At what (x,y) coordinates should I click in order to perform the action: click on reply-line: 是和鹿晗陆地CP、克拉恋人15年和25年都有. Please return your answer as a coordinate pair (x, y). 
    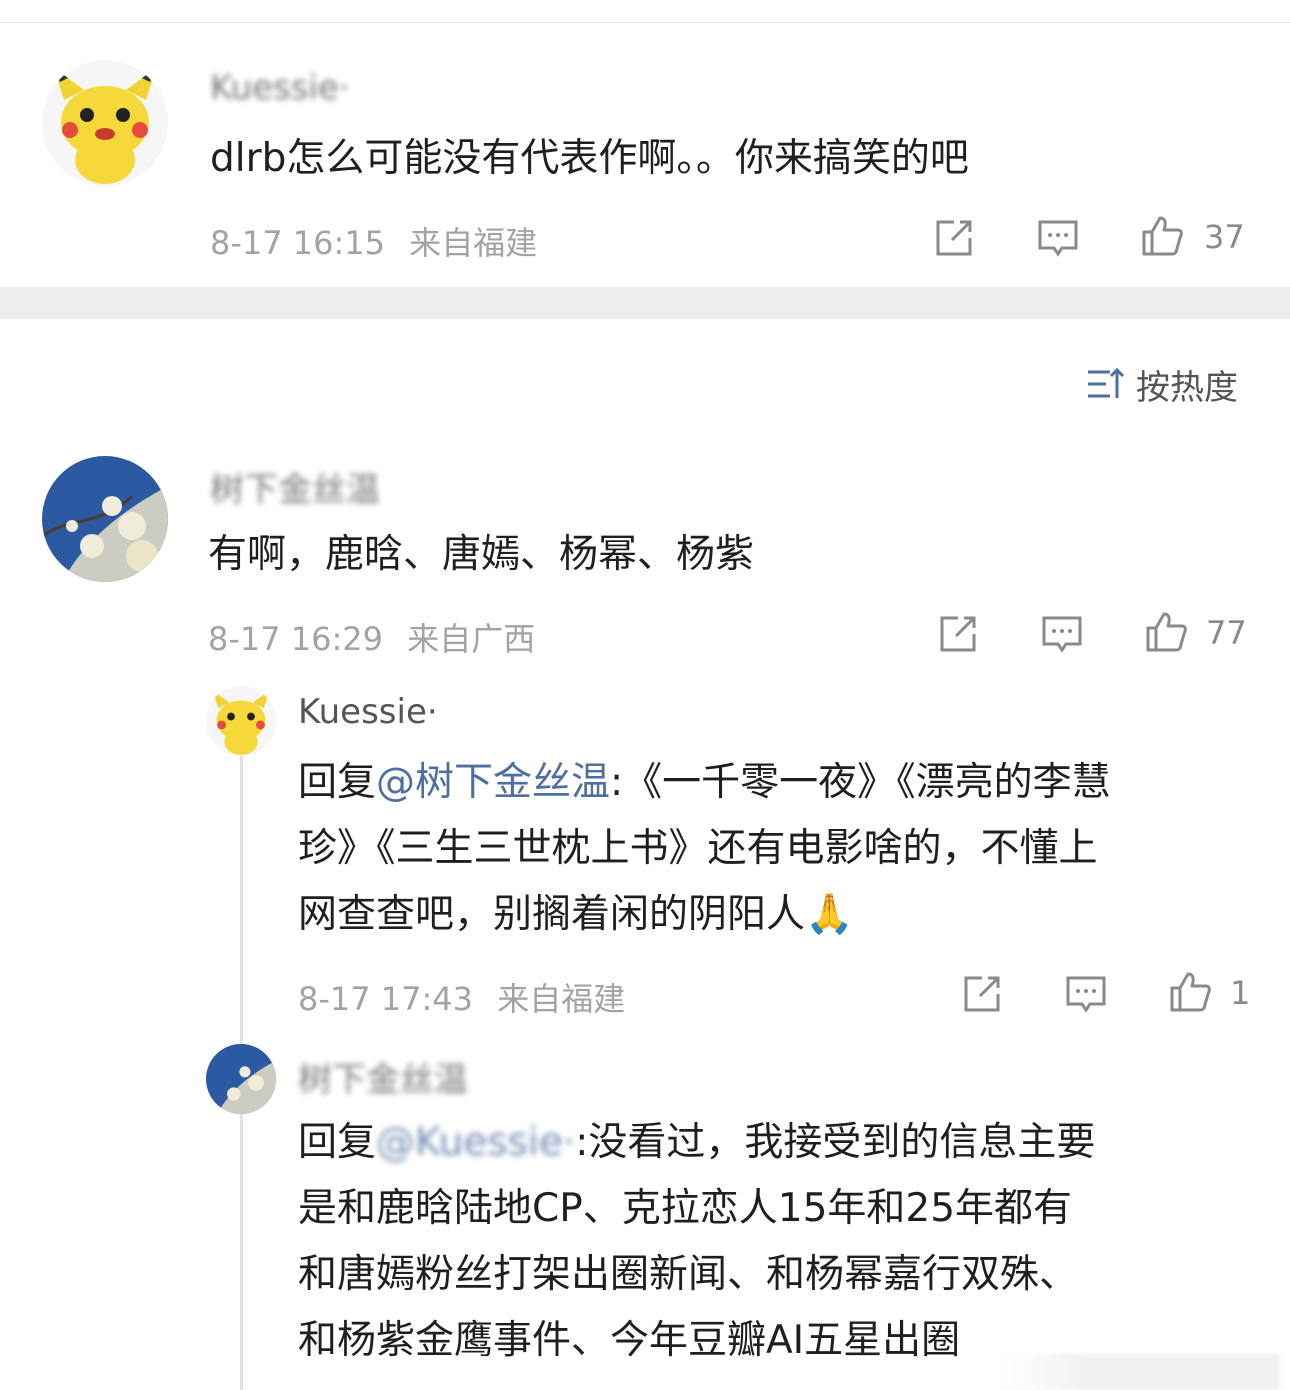
    Looking at the image, I should click on (685, 1208).